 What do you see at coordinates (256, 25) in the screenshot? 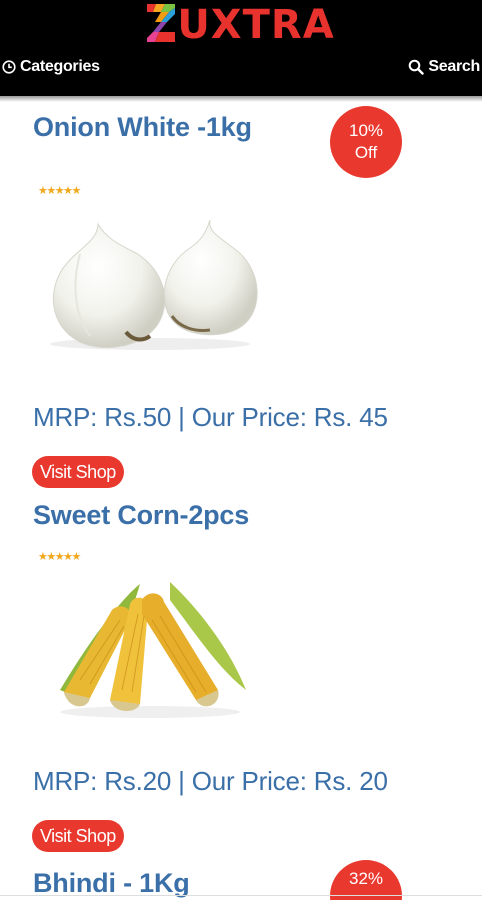
I see `logo-text: UXTRA` at bounding box center [256, 25].